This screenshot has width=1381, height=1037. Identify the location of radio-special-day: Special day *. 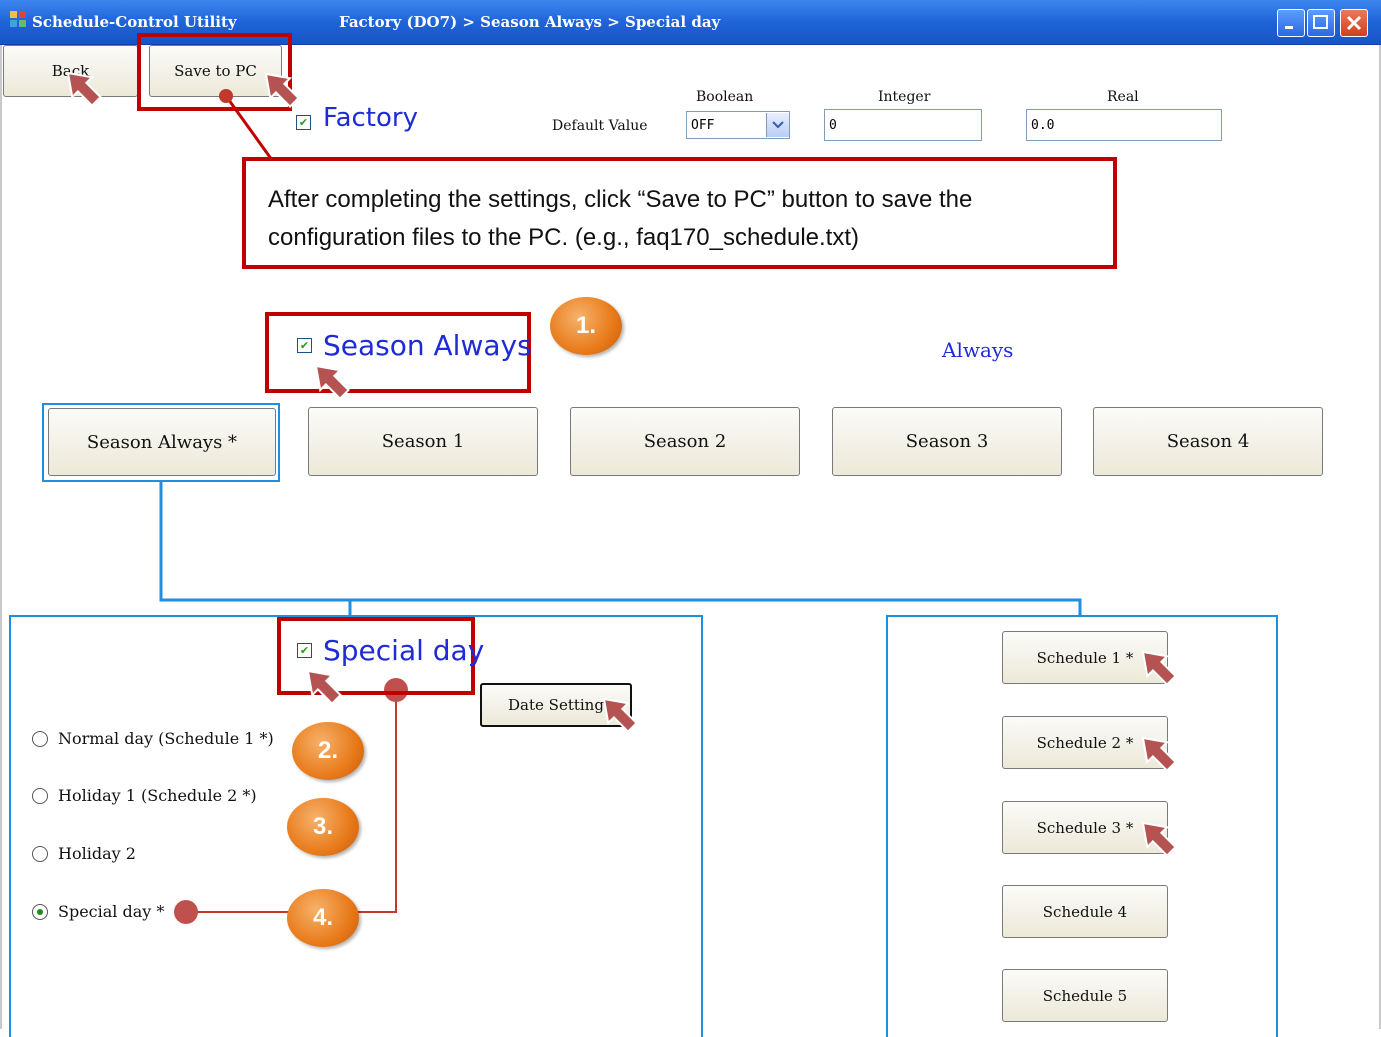
(98, 911).